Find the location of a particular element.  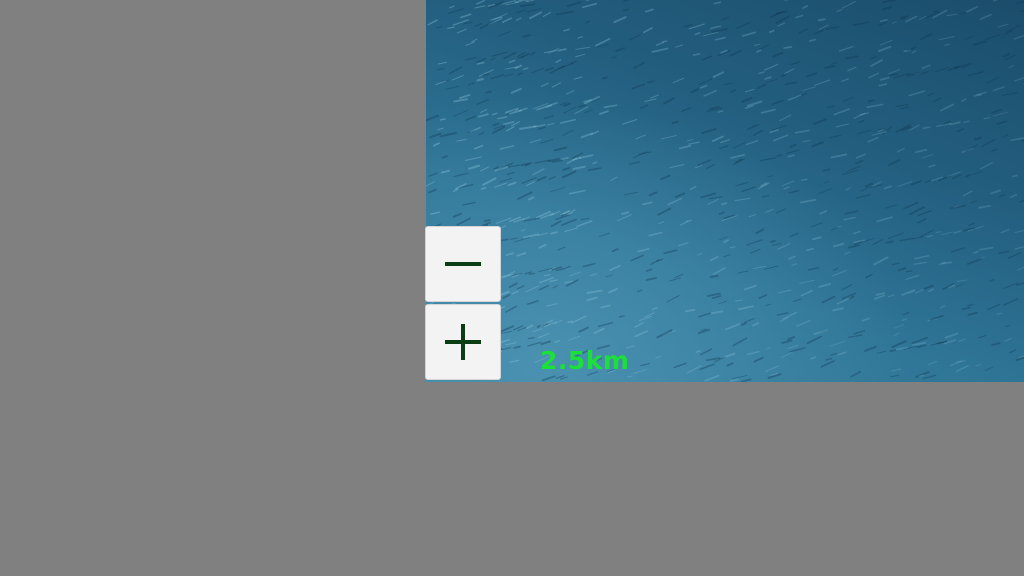

zoom-out-button: − is located at coordinates (463, 264).